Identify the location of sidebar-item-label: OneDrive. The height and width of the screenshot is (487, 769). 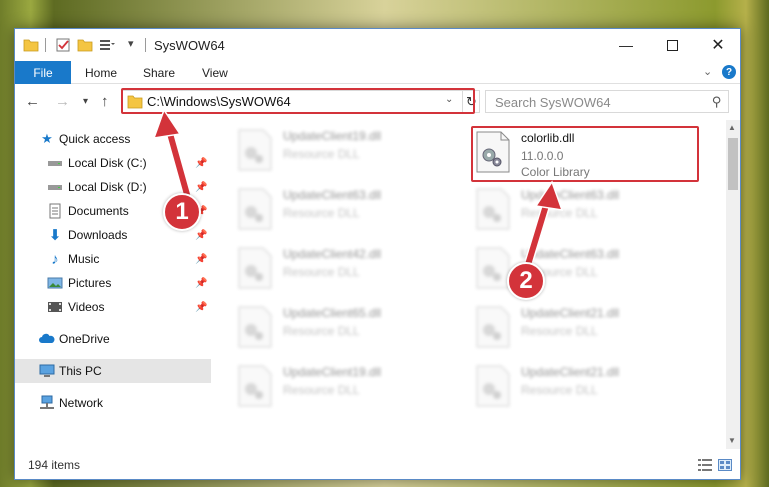
(84, 339).